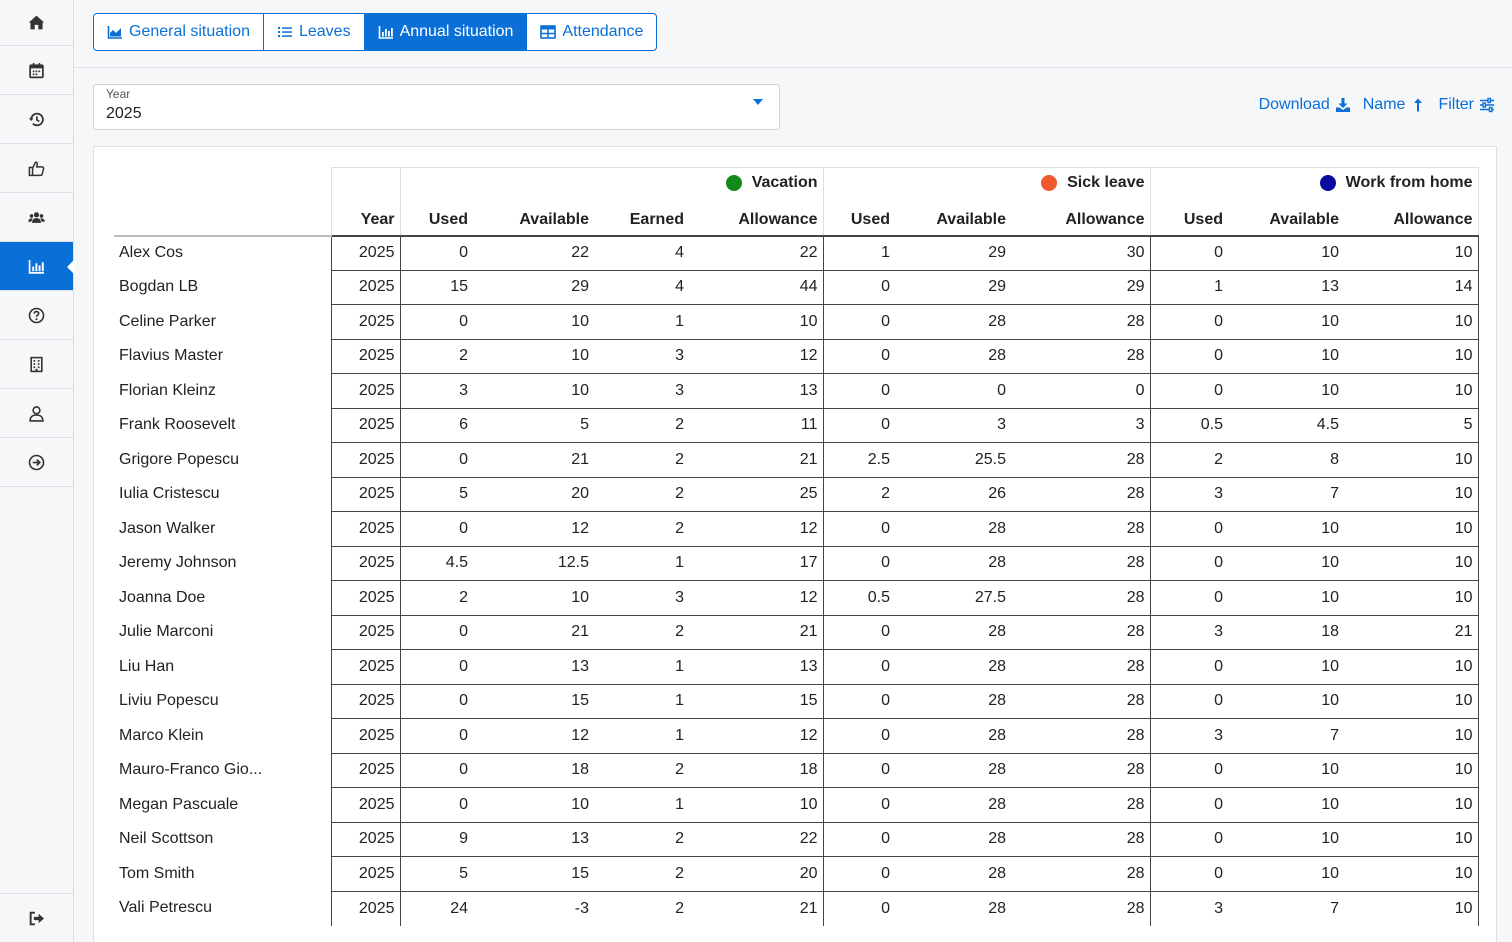  I want to click on table-row: Jason Walker 2025 0 12 2 12 0 28 28 0 10 10, so click(796, 528).